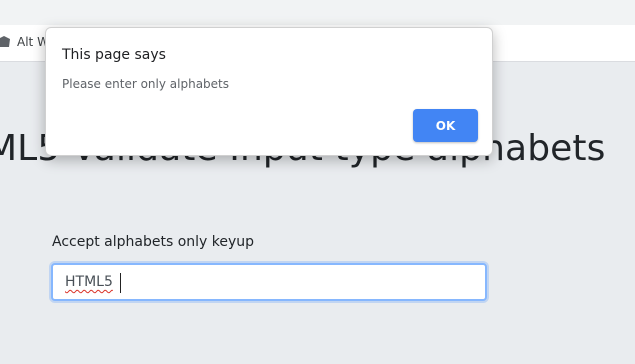 The width and height of the screenshot is (635, 364). I want to click on dialog-message: Please enter only alphabets, so click(145, 84).